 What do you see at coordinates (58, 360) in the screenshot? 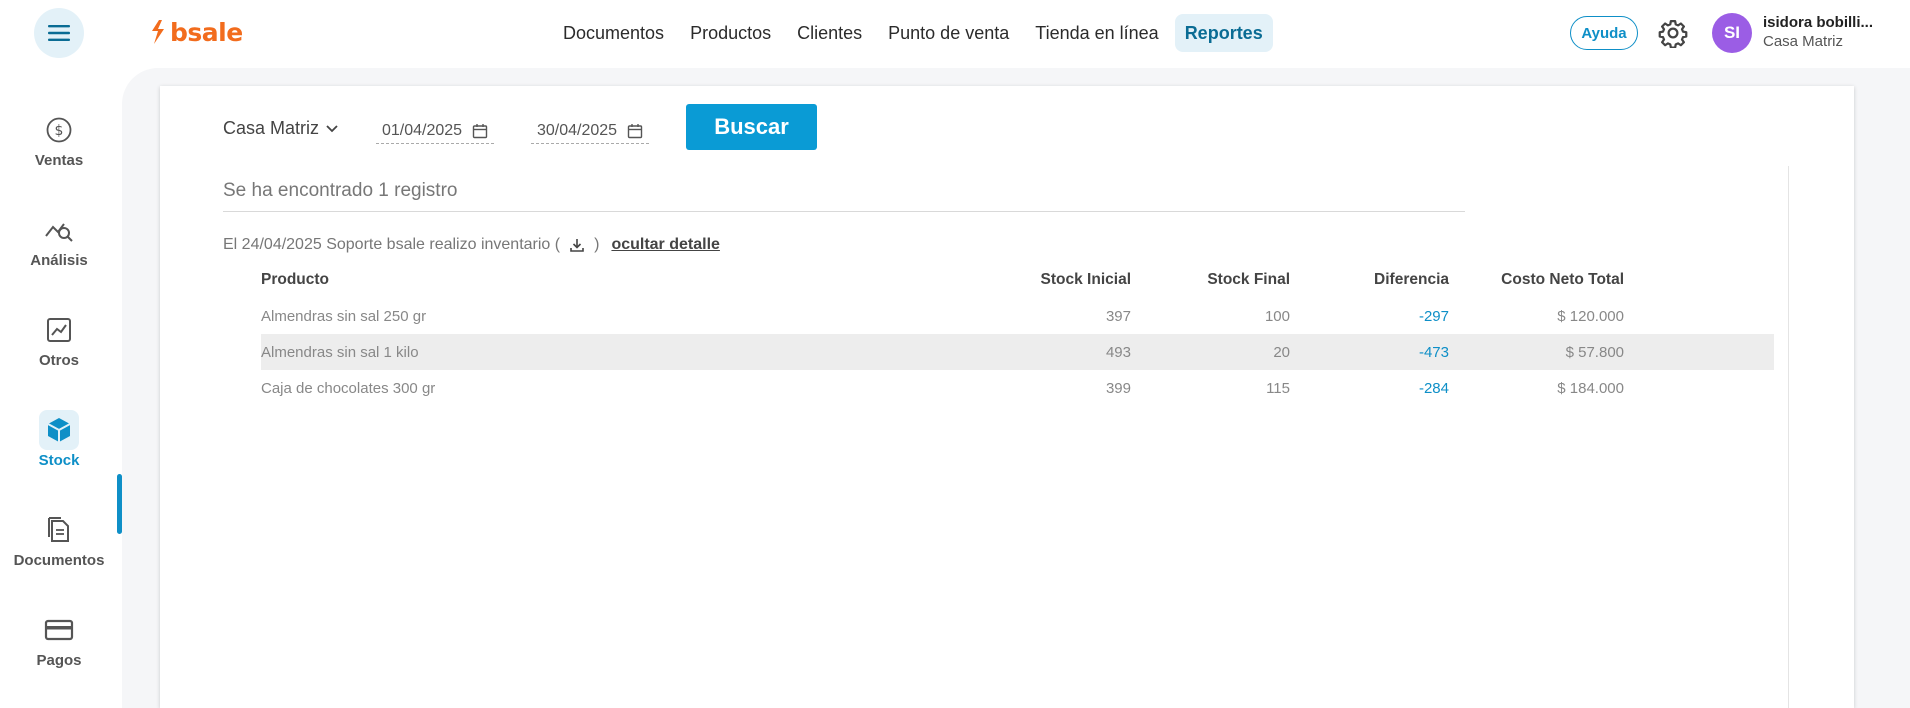
I see `sidebar-item-label: Otros` at bounding box center [58, 360].